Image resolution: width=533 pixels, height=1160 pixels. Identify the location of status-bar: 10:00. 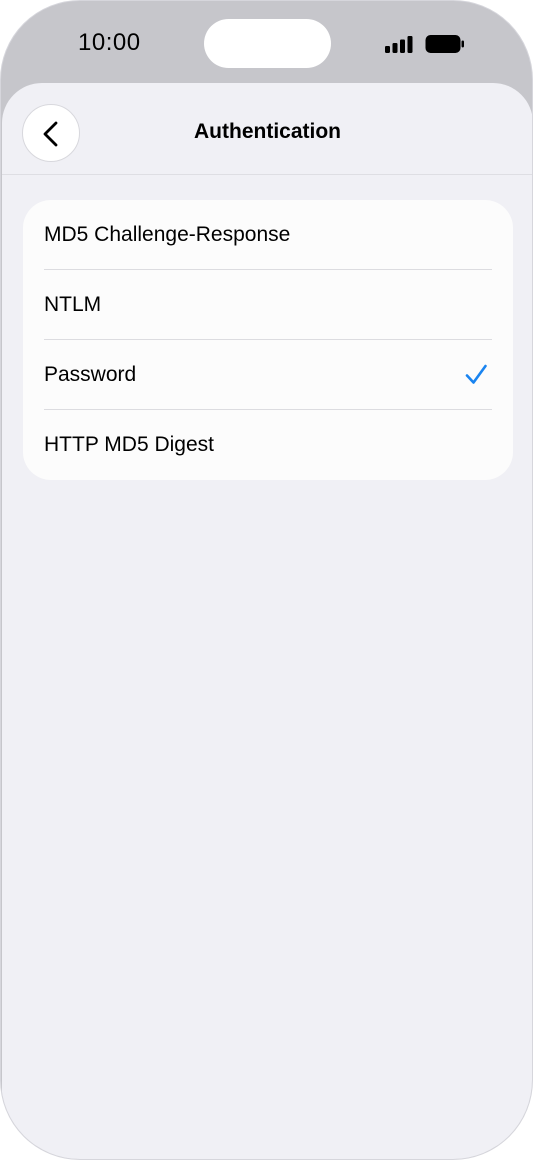
(266, 44).